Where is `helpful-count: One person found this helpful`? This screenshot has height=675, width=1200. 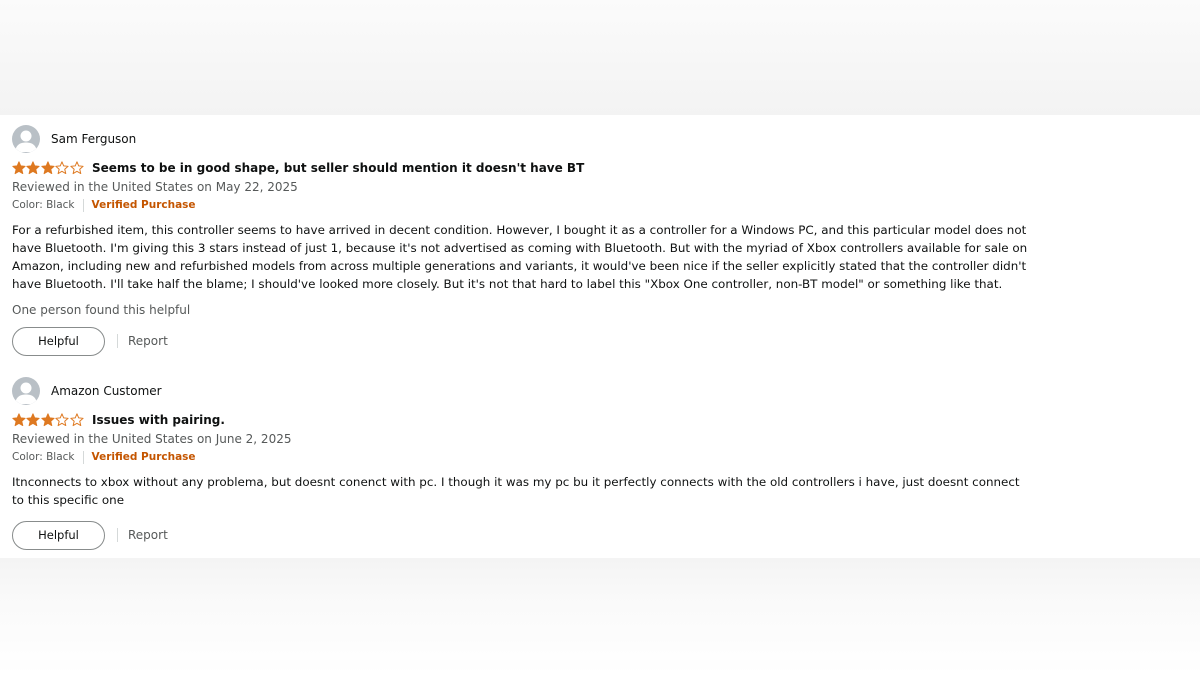
helpful-count: One person found this helpful is located at coordinates (101, 310).